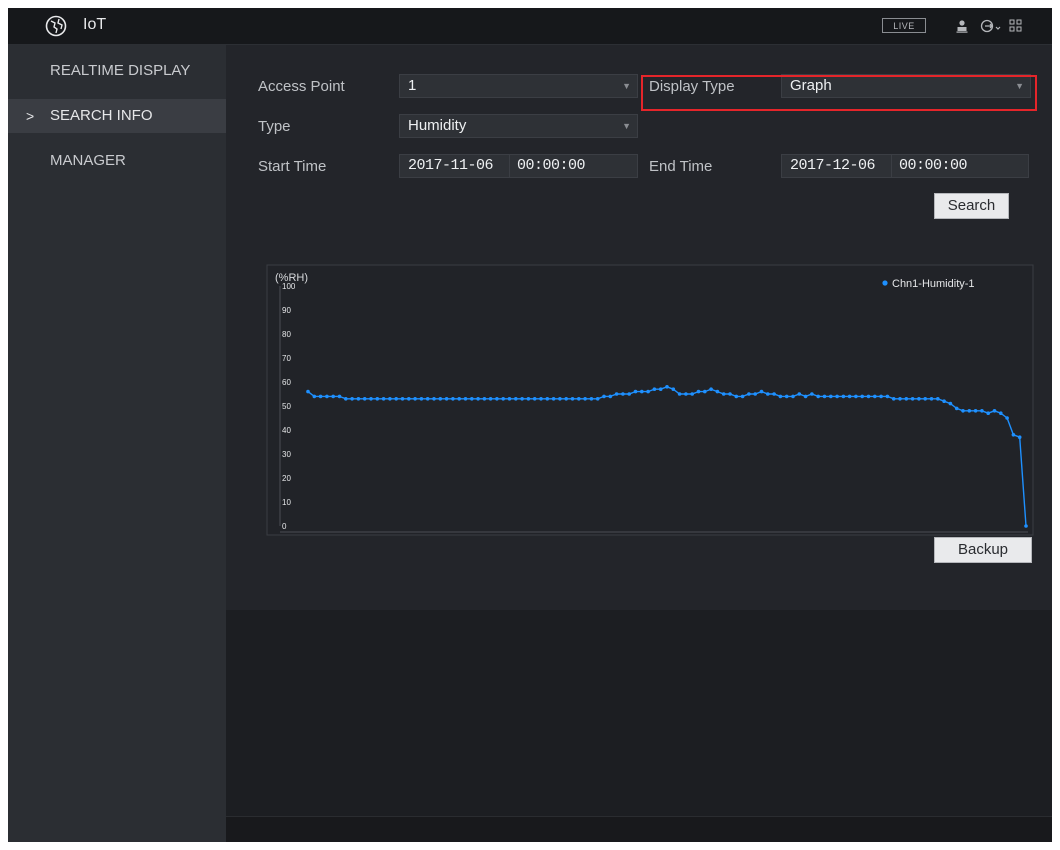  I want to click on access-point-select: 1 ▼, so click(518, 86).